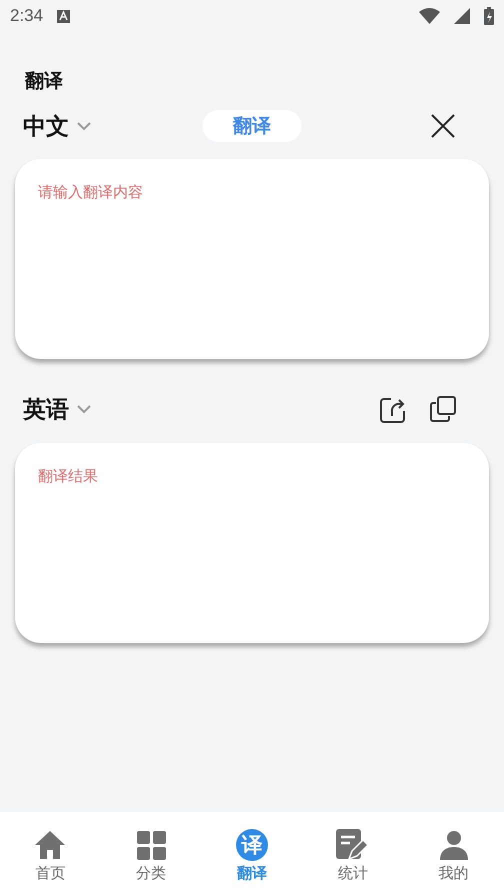 The image size is (504, 896). What do you see at coordinates (27, 16) in the screenshot?
I see `status-time: 2:34` at bounding box center [27, 16].